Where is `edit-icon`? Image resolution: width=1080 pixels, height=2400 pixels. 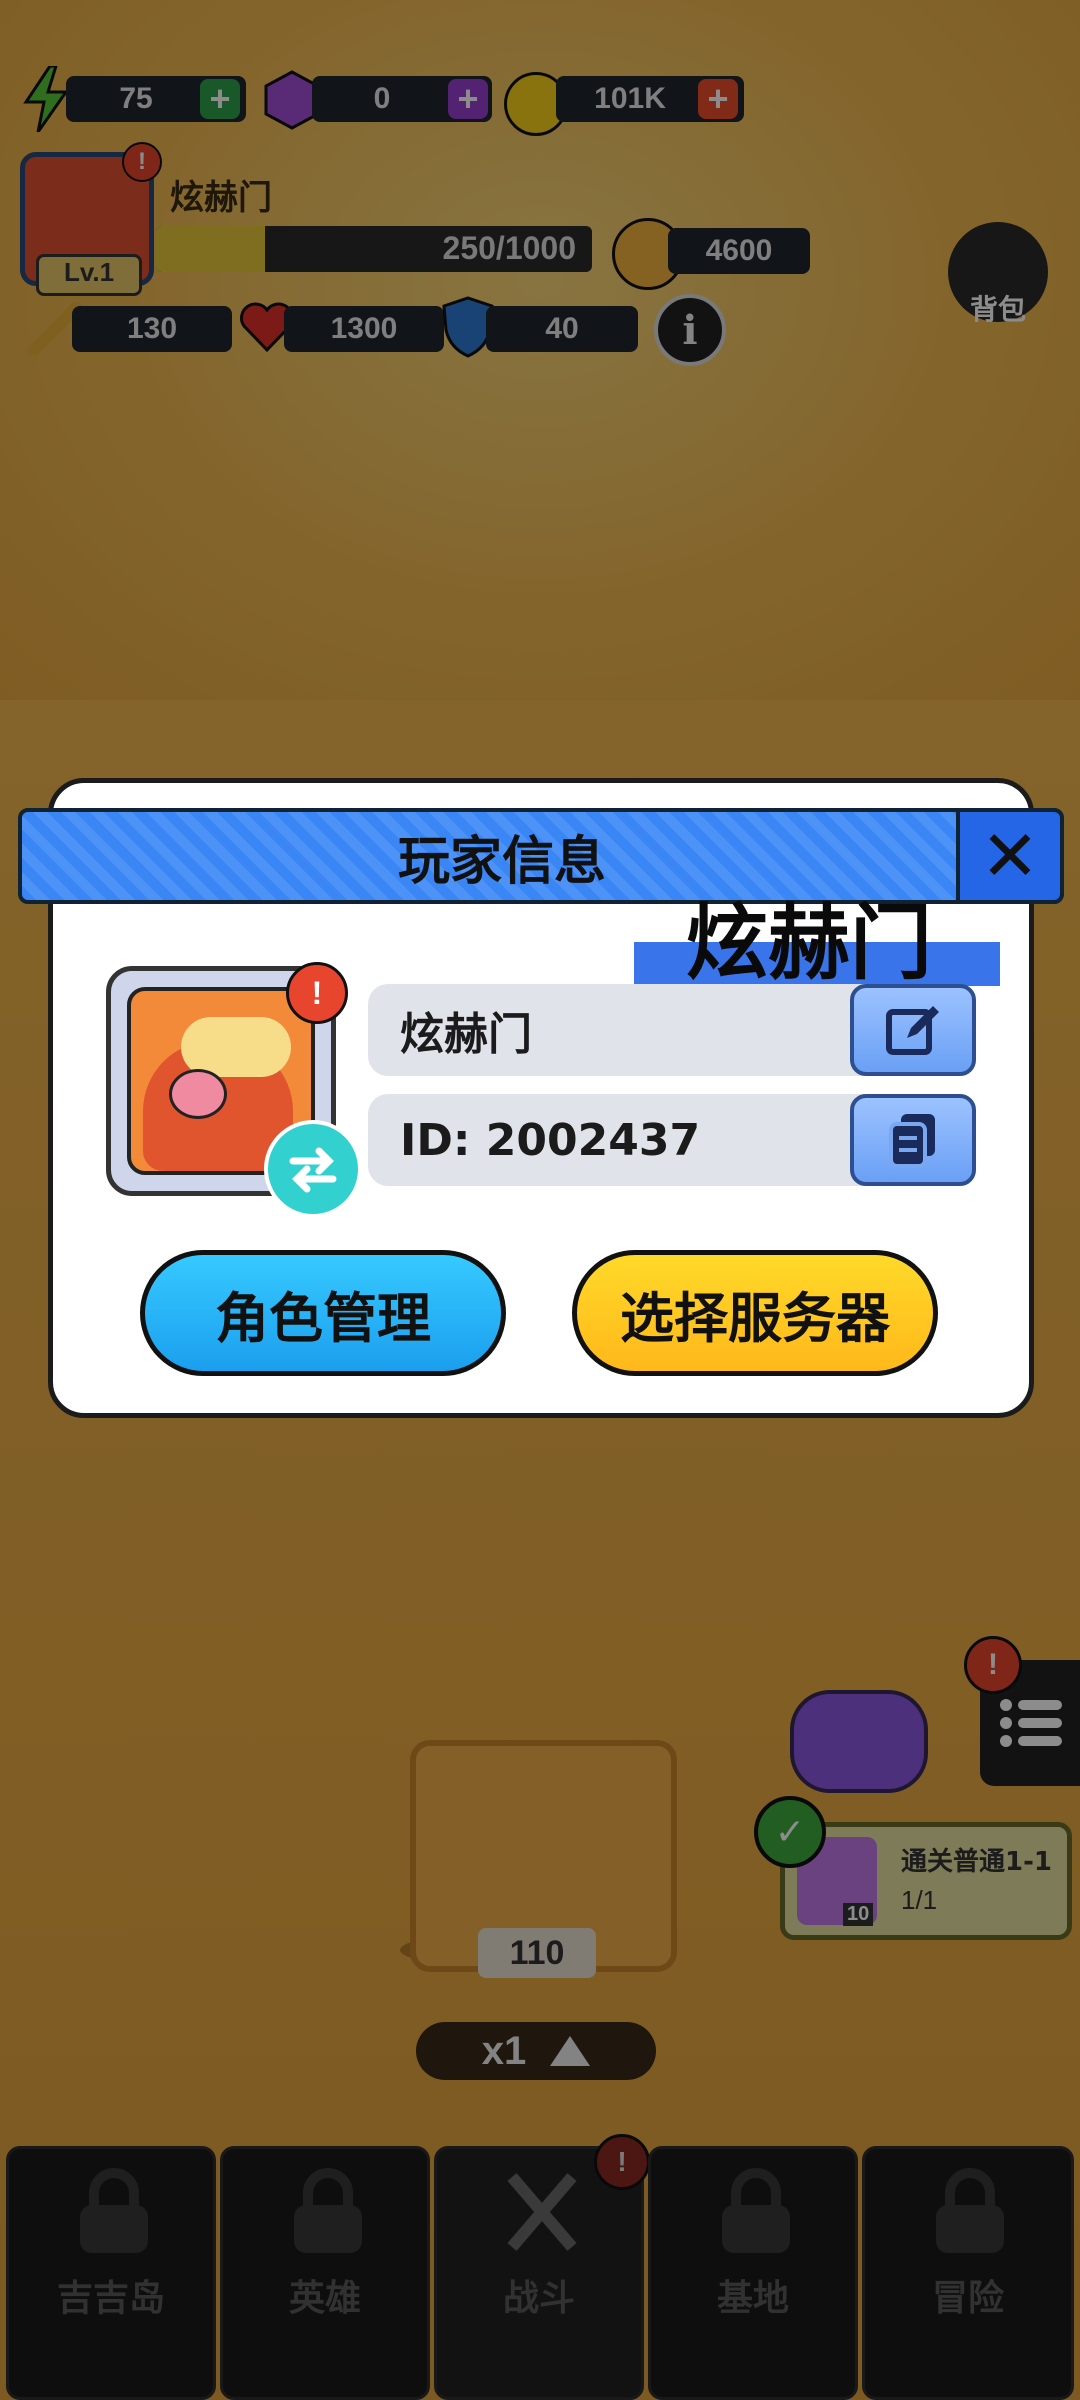 edit-icon is located at coordinates (912, 1030).